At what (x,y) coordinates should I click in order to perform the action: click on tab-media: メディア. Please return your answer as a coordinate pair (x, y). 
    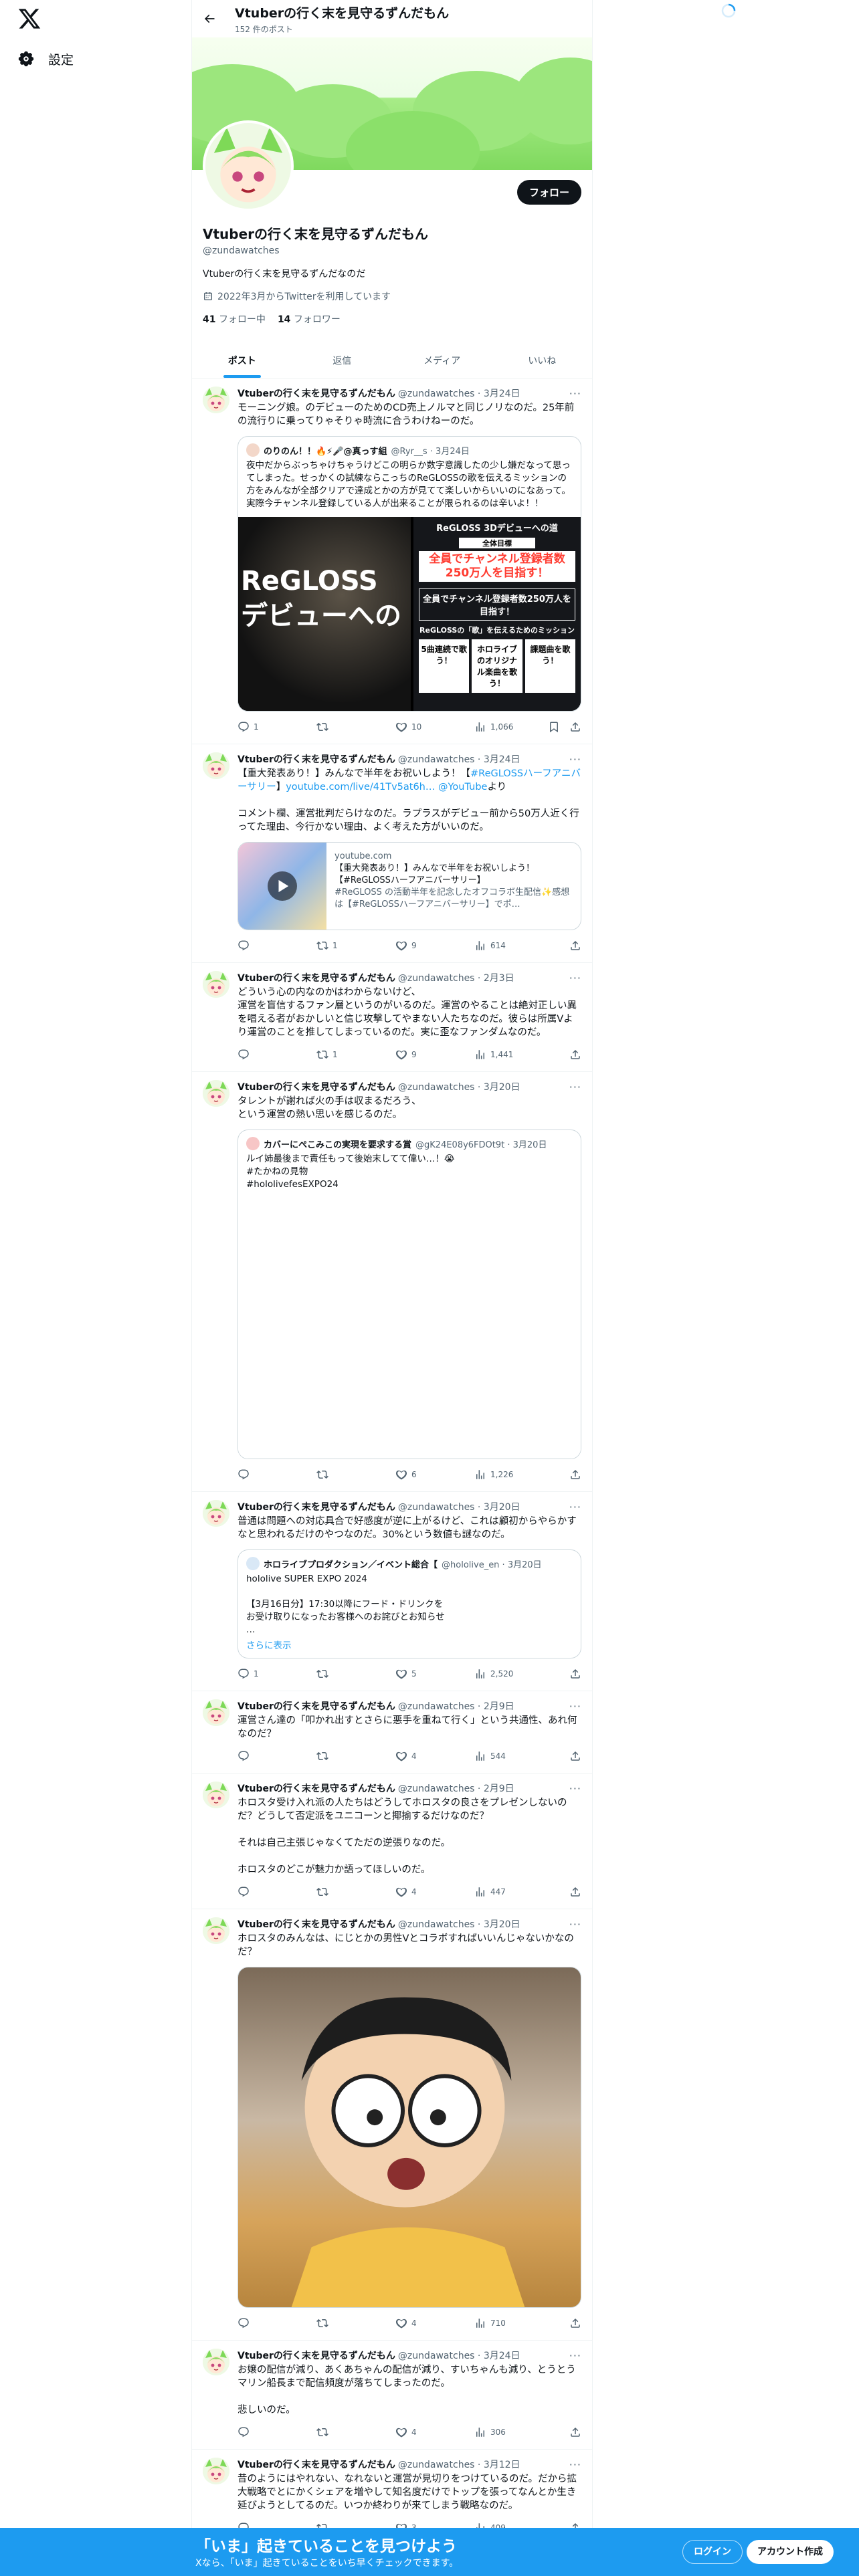
    Looking at the image, I should click on (442, 361).